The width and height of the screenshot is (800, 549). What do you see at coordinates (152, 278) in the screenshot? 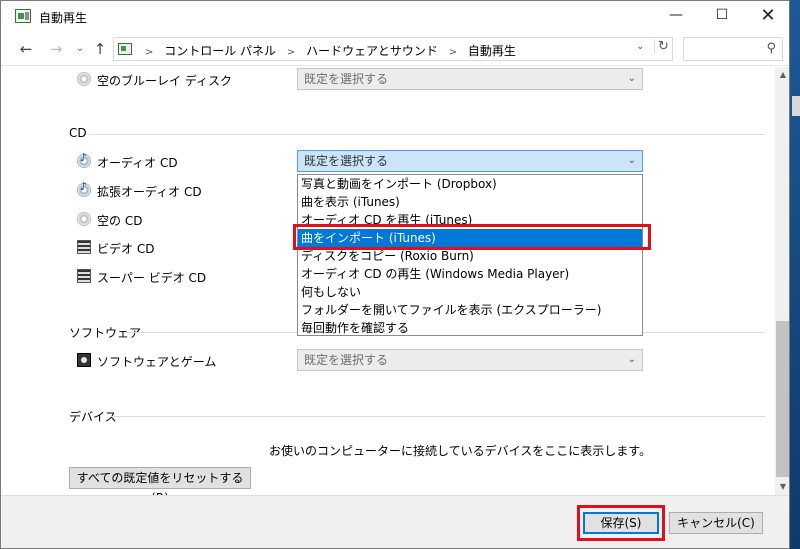
I see `super-video-cd-label: スーパー ビデオ CD` at bounding box center [152, 278].